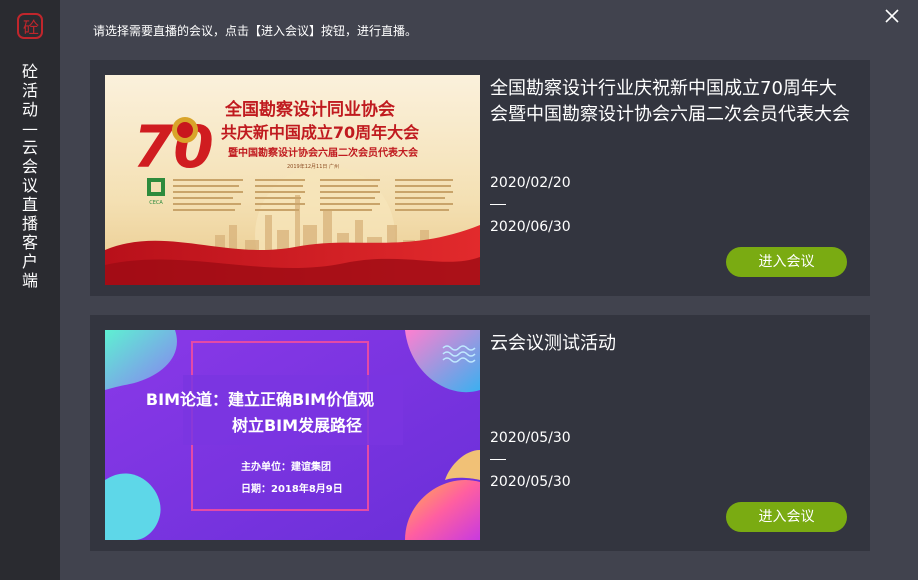  What do you see at coordinates (530, 183) in the screenshot?
I see `meeting-start-date: 2020/02/20` at bounding box center [530, 183].